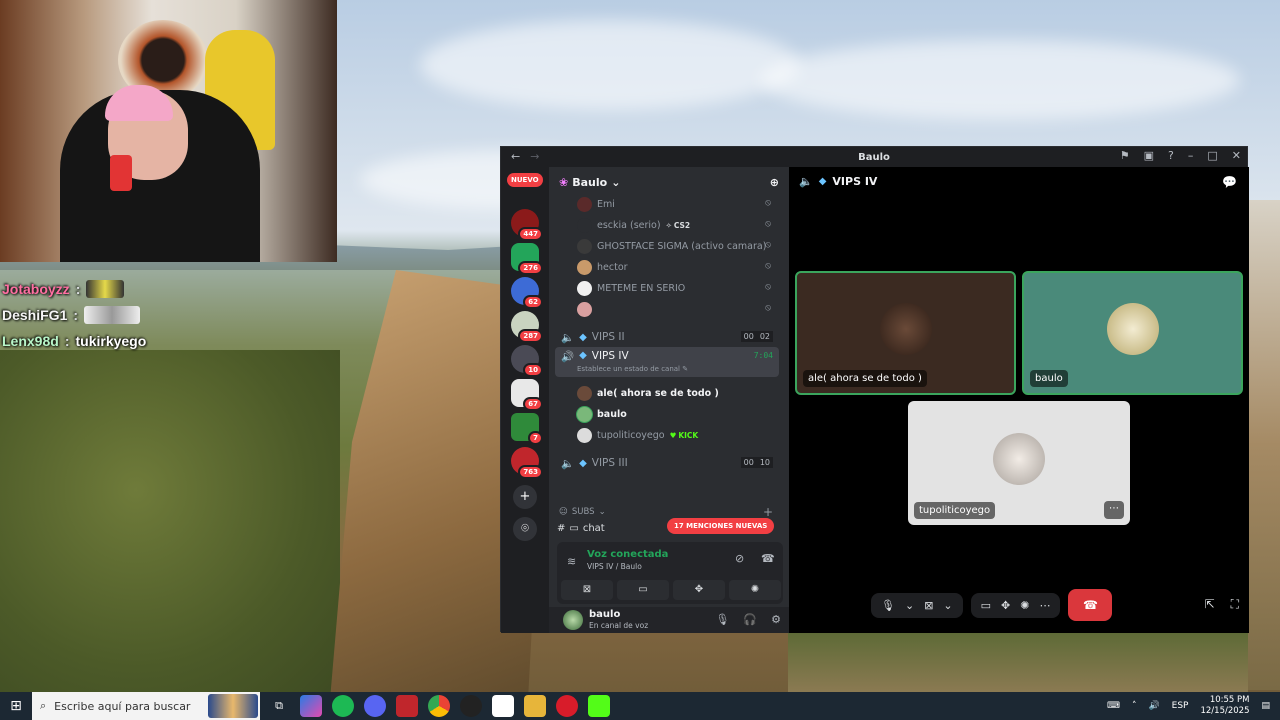  Describe the element at coordinates (774, 182) in the screenshot. I see `invite-icon: ⊕` at that location.